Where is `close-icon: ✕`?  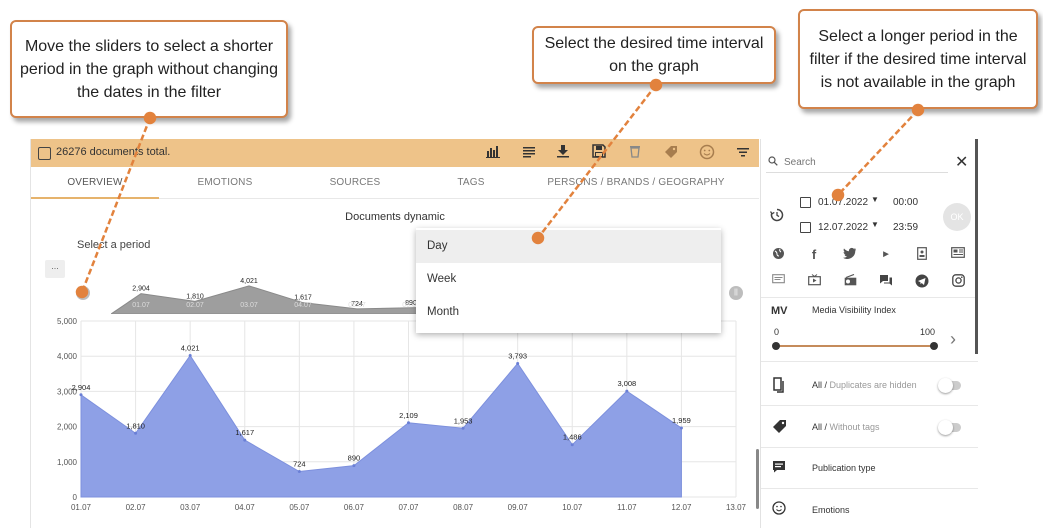 close-icon: ✕ is located at coordinates (961, 162).